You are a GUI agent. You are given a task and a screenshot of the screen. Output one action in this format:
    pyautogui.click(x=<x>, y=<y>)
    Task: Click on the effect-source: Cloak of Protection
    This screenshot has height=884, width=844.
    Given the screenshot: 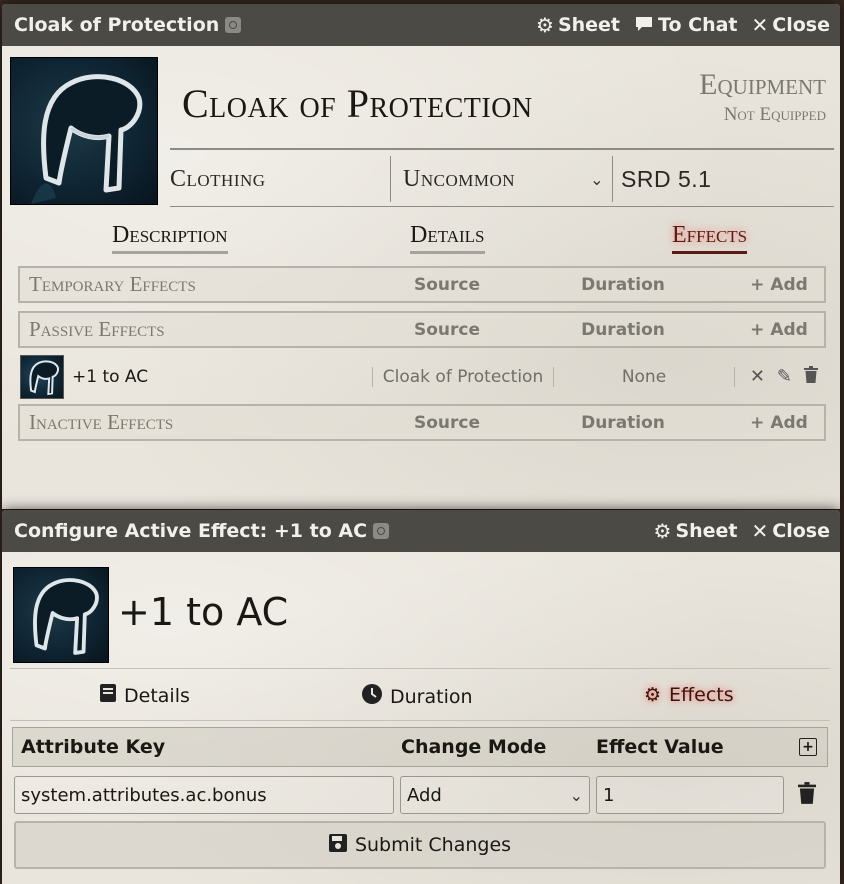 What is the action you would take?
    pyautogui.click(x=463, y=377)
    